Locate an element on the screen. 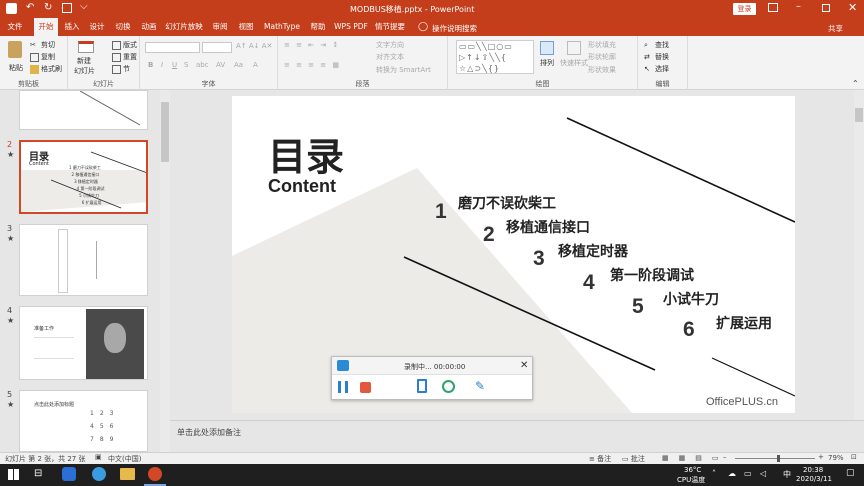 The height and width of the screenshot is (486, 864). thumbnail-scroll-thumb is located at coordinates (165, 132).